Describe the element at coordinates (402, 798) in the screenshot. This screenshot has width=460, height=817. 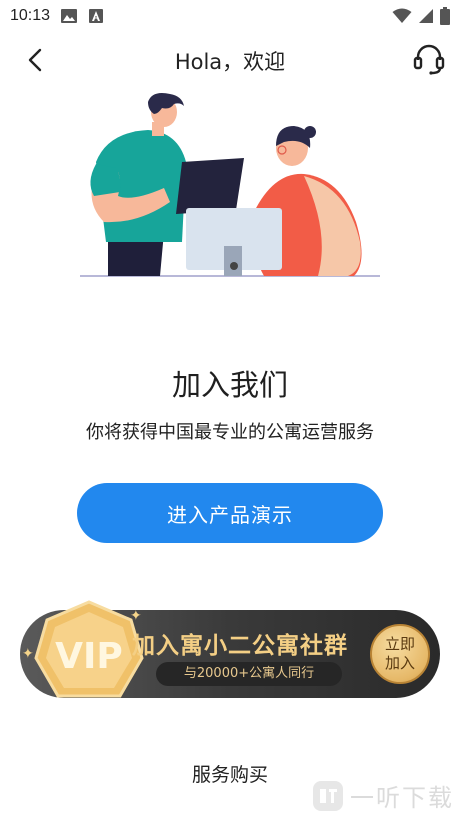
I see `watermark-text: 一听下载` at that location.